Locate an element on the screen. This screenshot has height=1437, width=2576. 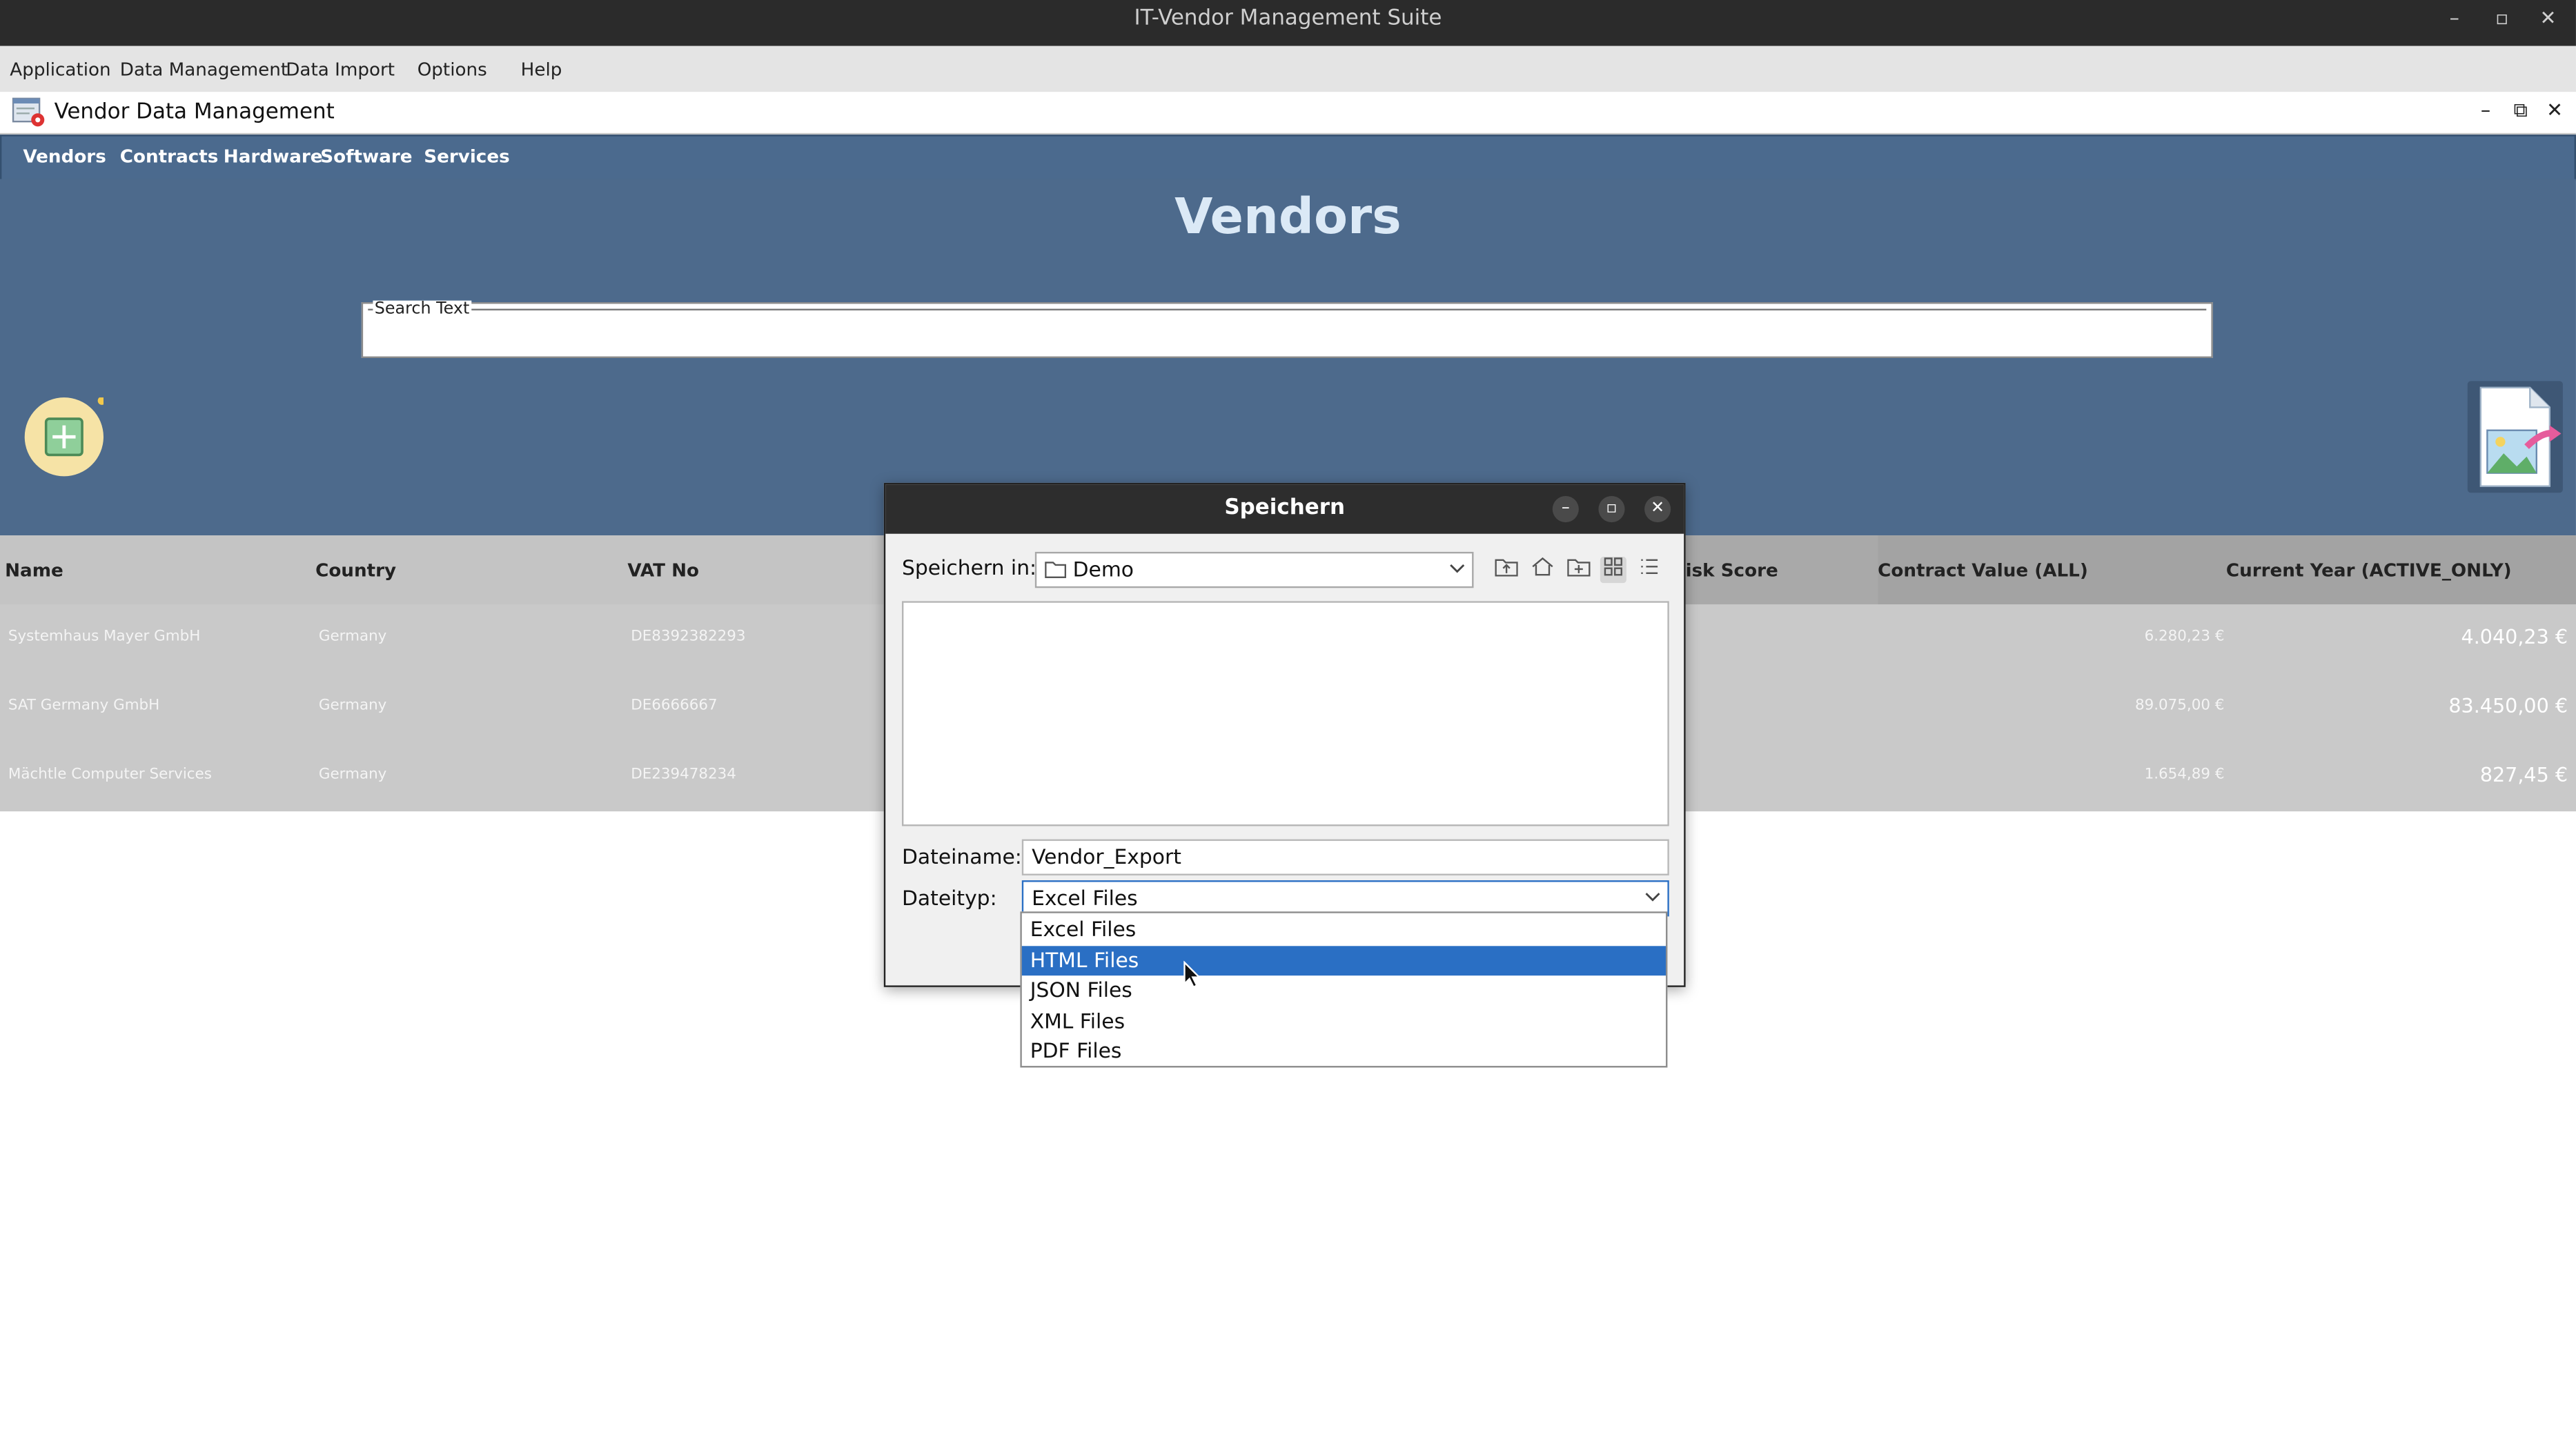
filetype-label: Dateityp: is located at coordinates (949, 898).